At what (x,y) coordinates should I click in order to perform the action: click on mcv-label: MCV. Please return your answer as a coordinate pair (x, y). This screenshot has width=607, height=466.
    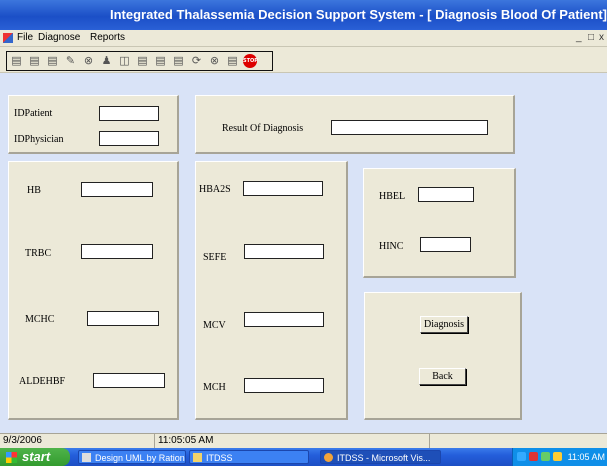
    Looking at the image, I should click on (214, 325).